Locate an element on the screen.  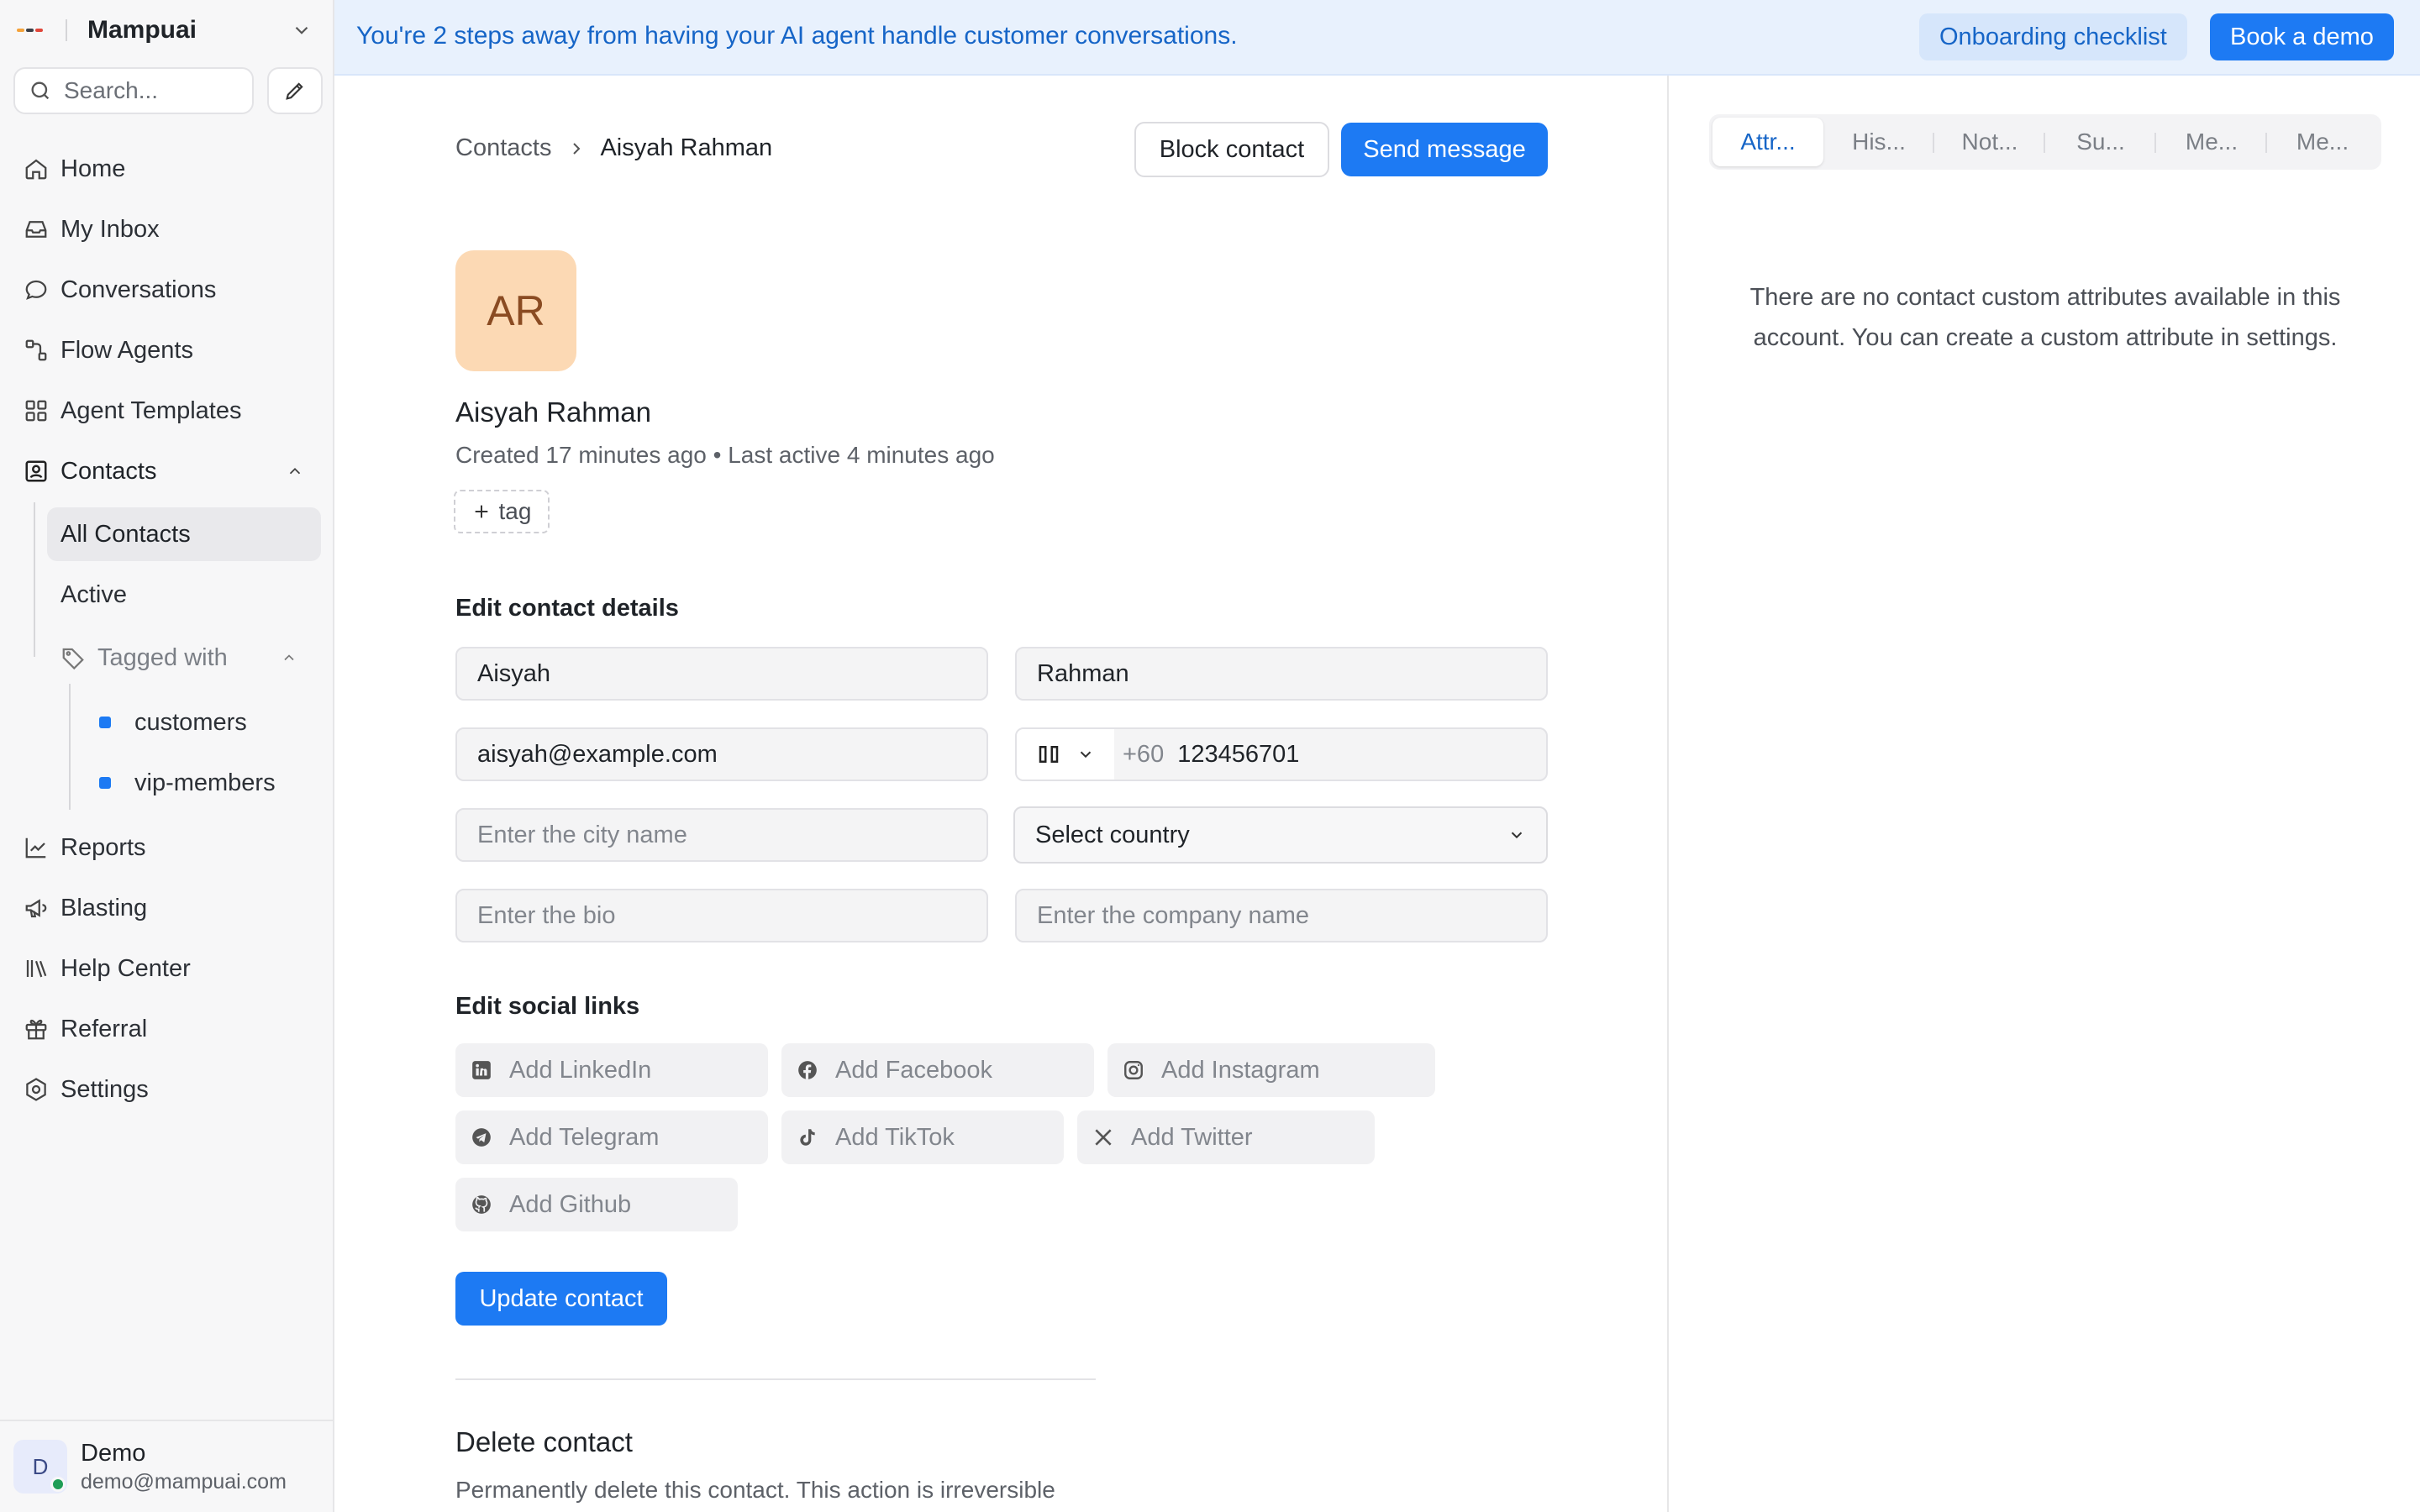
block-contact-button: Block contact is located at coordinates (1231, 149).